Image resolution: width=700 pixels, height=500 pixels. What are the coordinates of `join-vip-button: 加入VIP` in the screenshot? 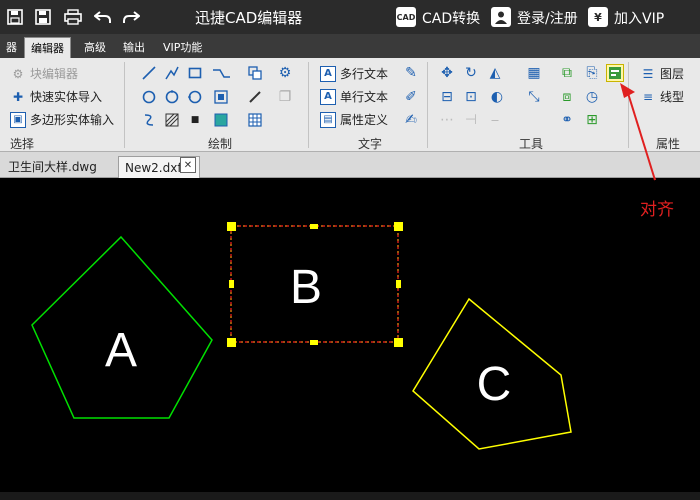 It's located at (639, 18).